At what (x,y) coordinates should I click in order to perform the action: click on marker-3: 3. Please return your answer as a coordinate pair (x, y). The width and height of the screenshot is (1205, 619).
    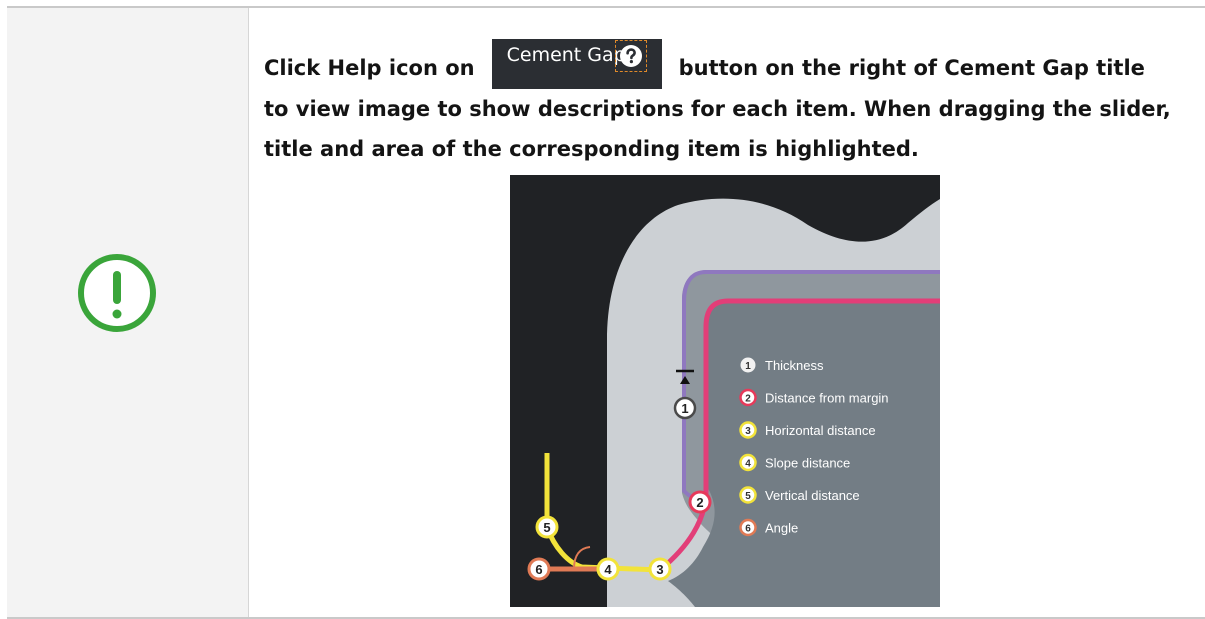
    Looking at the image, I should click on (660, 569).